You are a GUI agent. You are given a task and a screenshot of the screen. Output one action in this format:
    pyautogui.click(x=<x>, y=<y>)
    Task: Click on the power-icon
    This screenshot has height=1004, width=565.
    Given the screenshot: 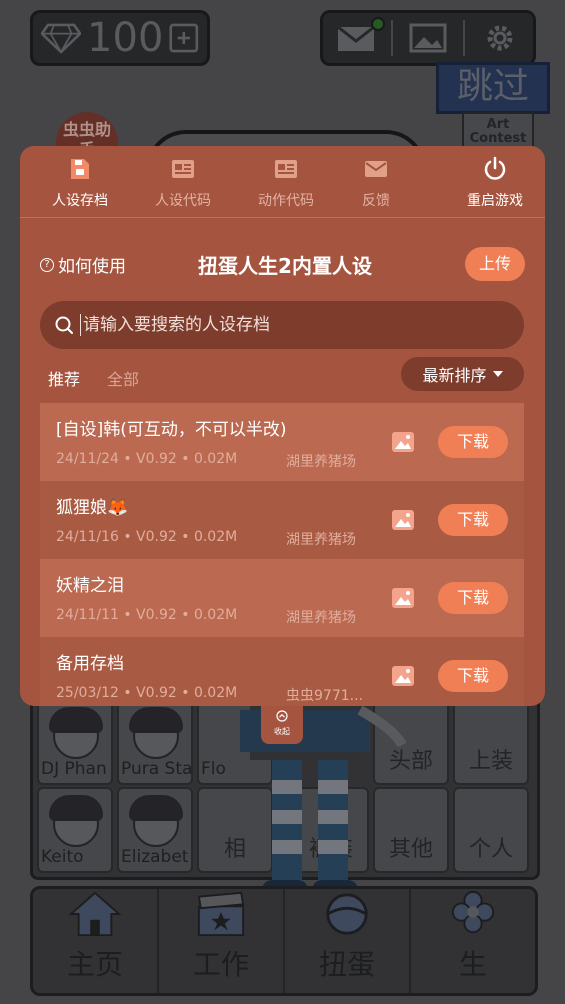 What is the action you would take?
    pyautogui.click(x=495, y=168)
    